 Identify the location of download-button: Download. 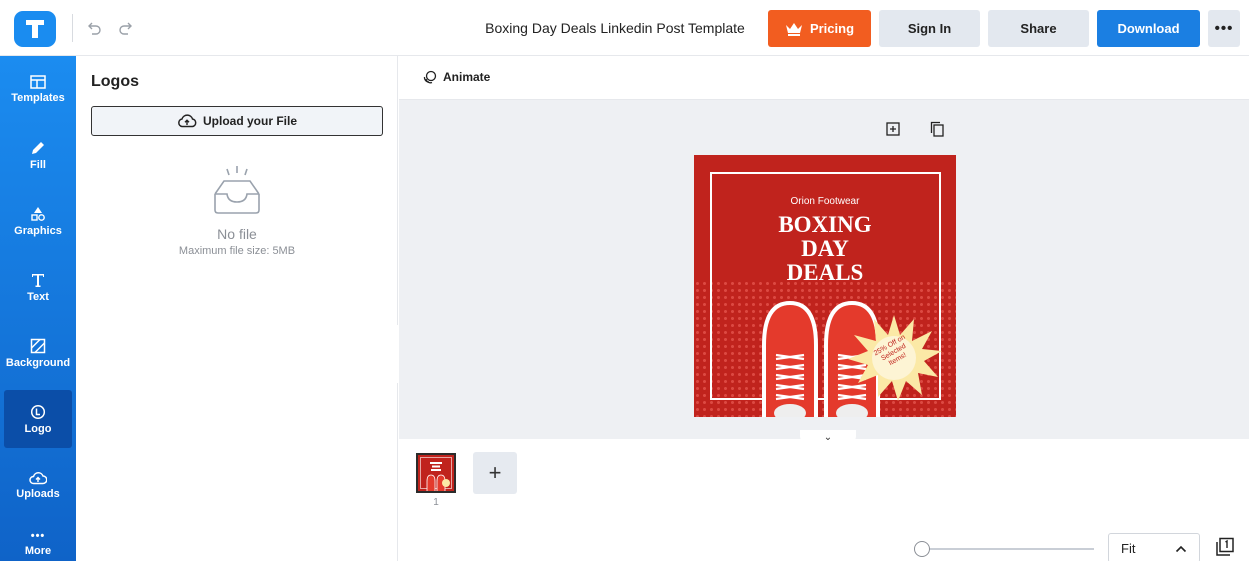
(1148, 28).